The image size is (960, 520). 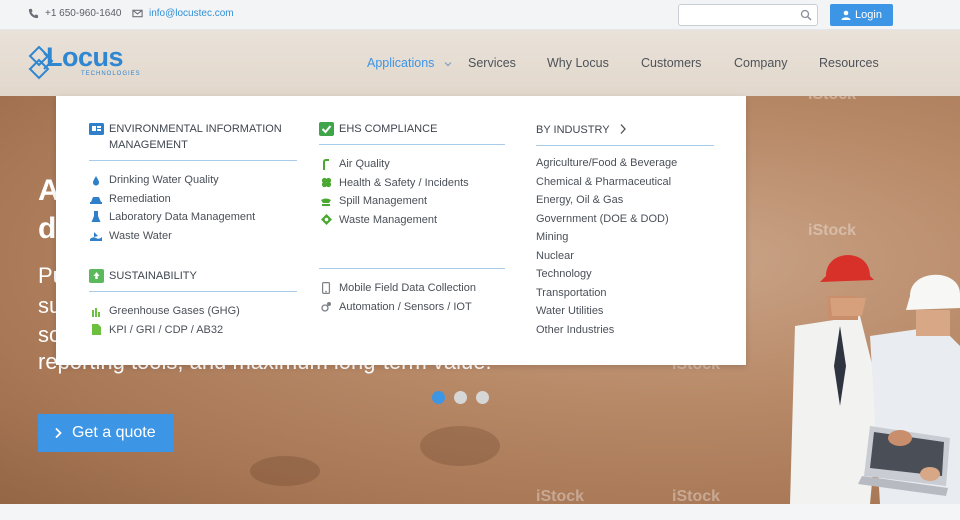 I want to click on cta-label: Get a quote, so click(x=114, y=432).